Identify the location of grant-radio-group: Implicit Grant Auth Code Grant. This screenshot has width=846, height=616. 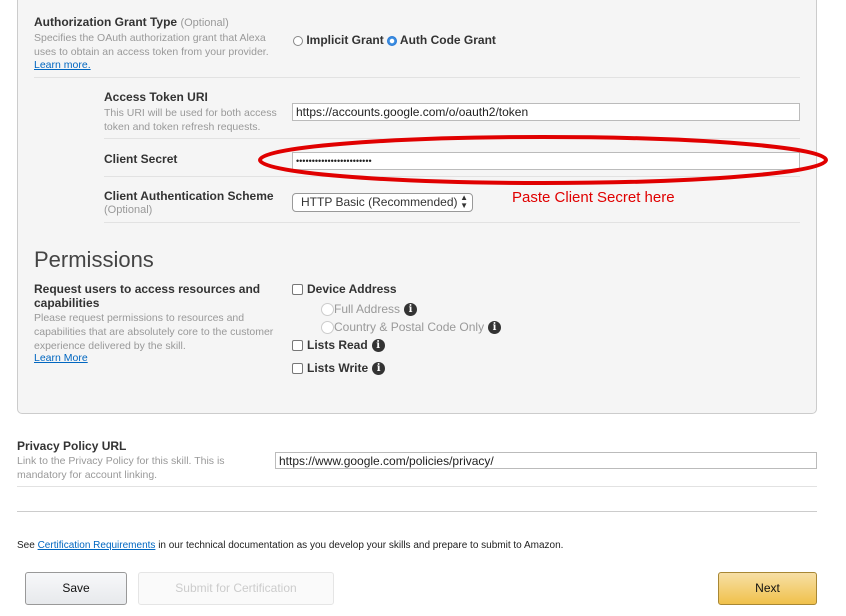
(394, 40).